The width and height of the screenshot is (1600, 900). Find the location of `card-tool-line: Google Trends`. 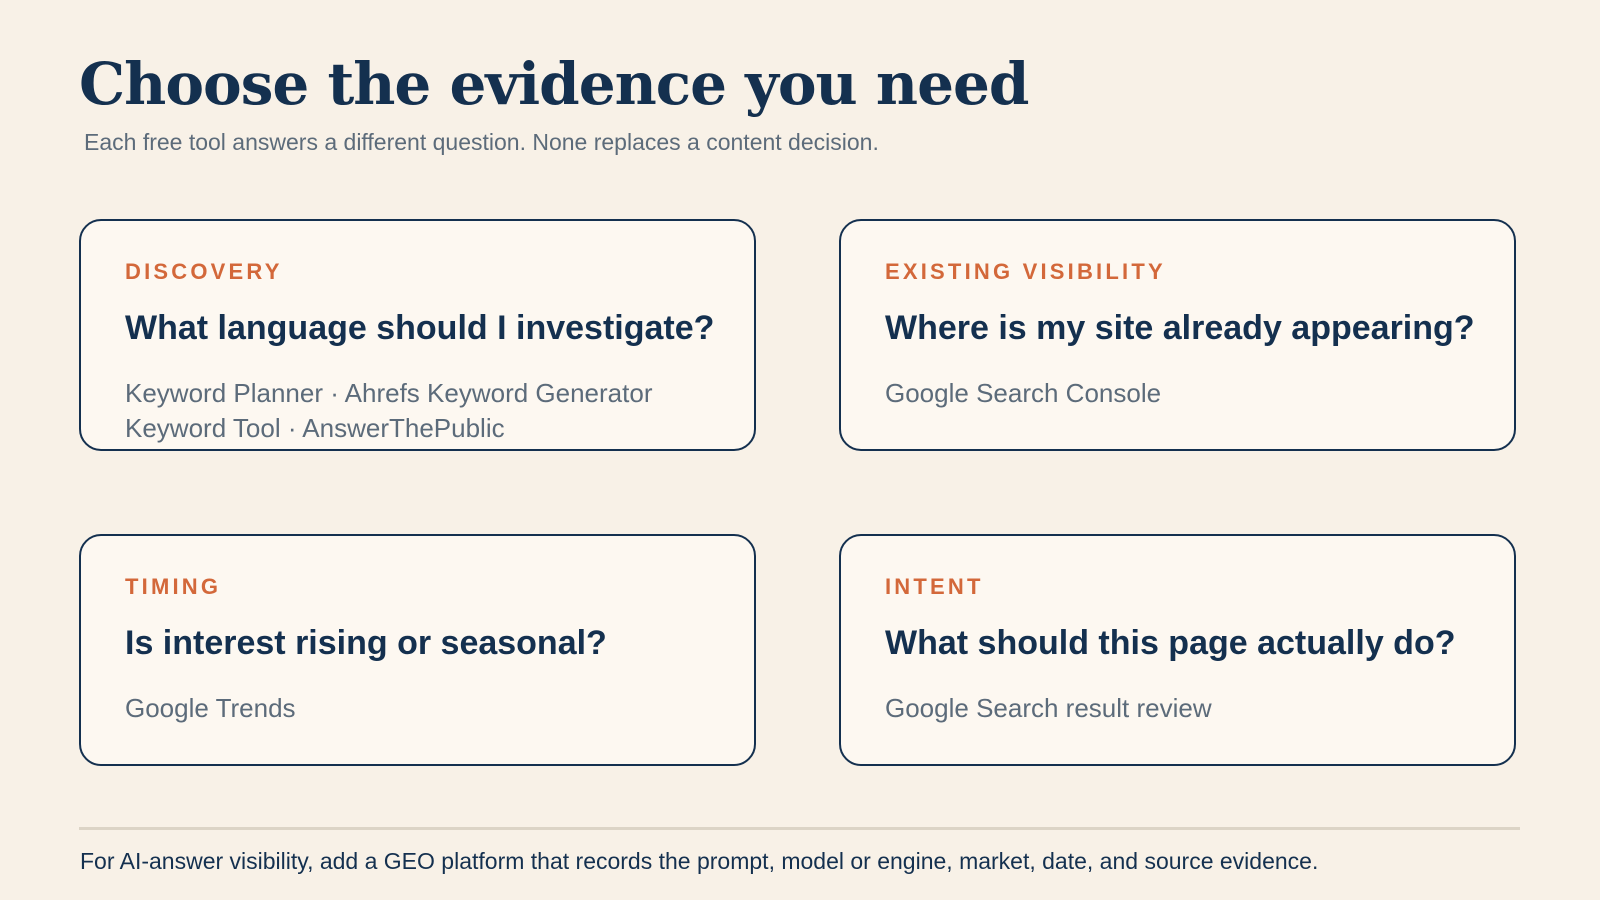

card-tool-line: Google Trends is located at coordinates (210, 708).